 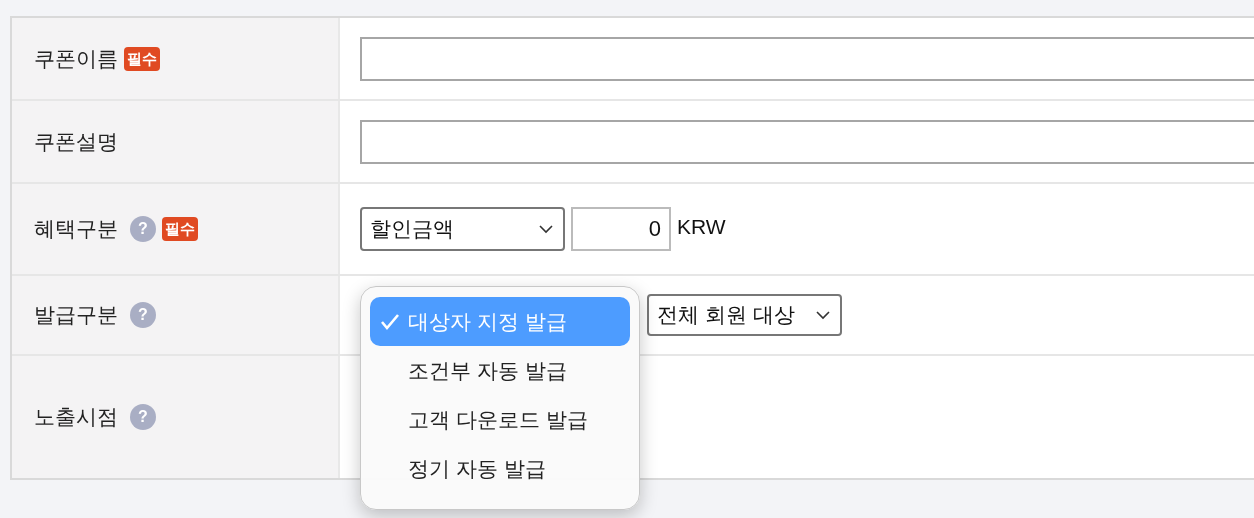 I want to click on benefit-select: 할인금액, so click(x=462, y=229).